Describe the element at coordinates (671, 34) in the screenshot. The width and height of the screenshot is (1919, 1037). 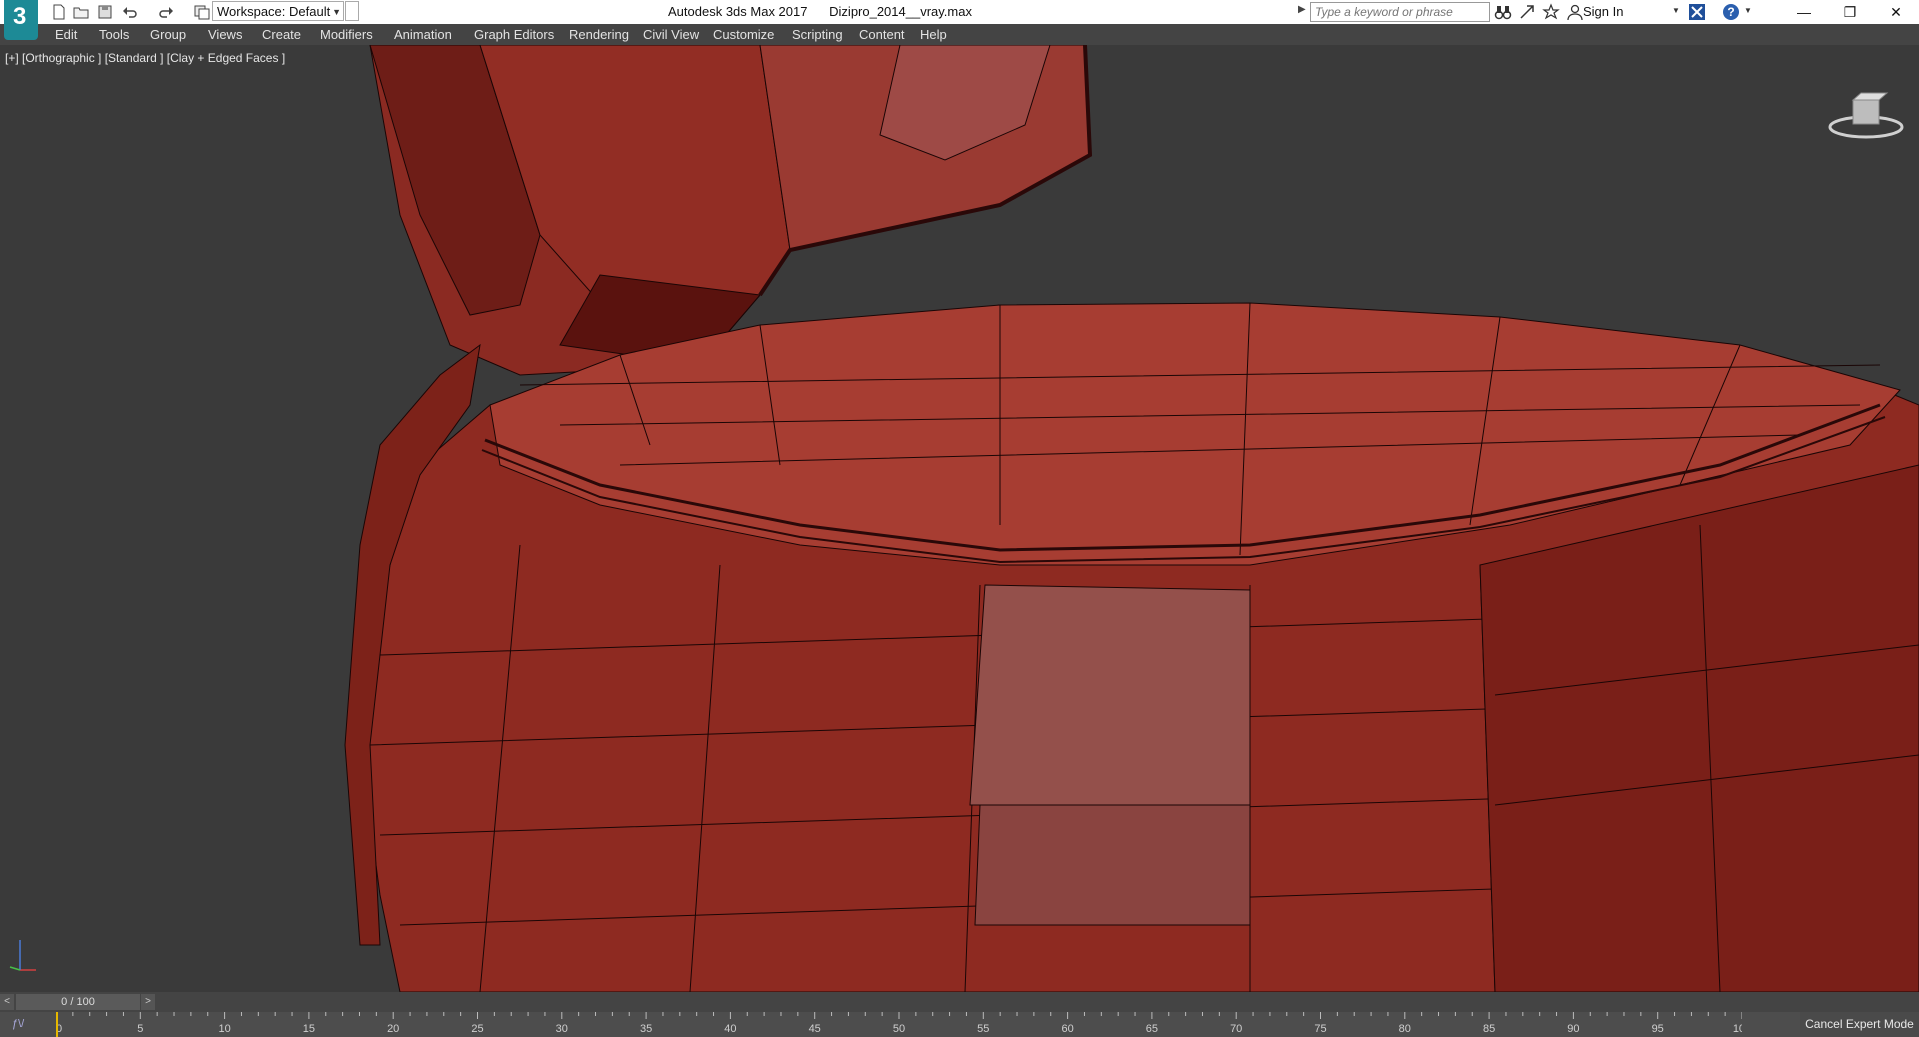
I see `menu-civil-view: Civil View` at that location.